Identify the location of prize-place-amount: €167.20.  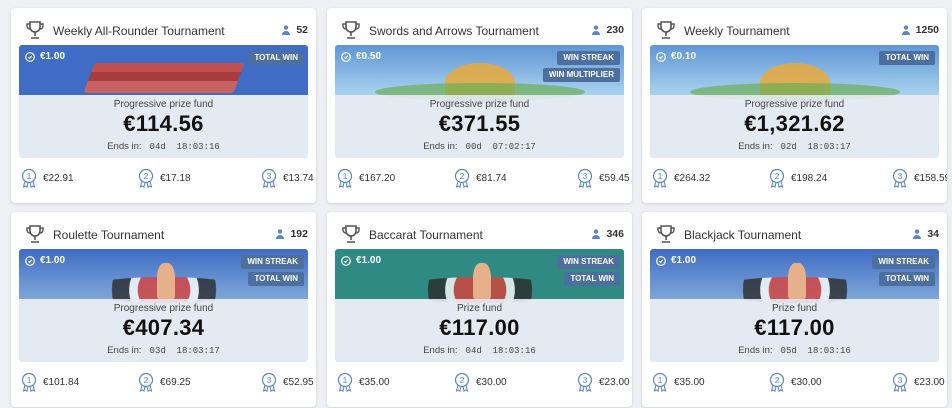
(377, 178).